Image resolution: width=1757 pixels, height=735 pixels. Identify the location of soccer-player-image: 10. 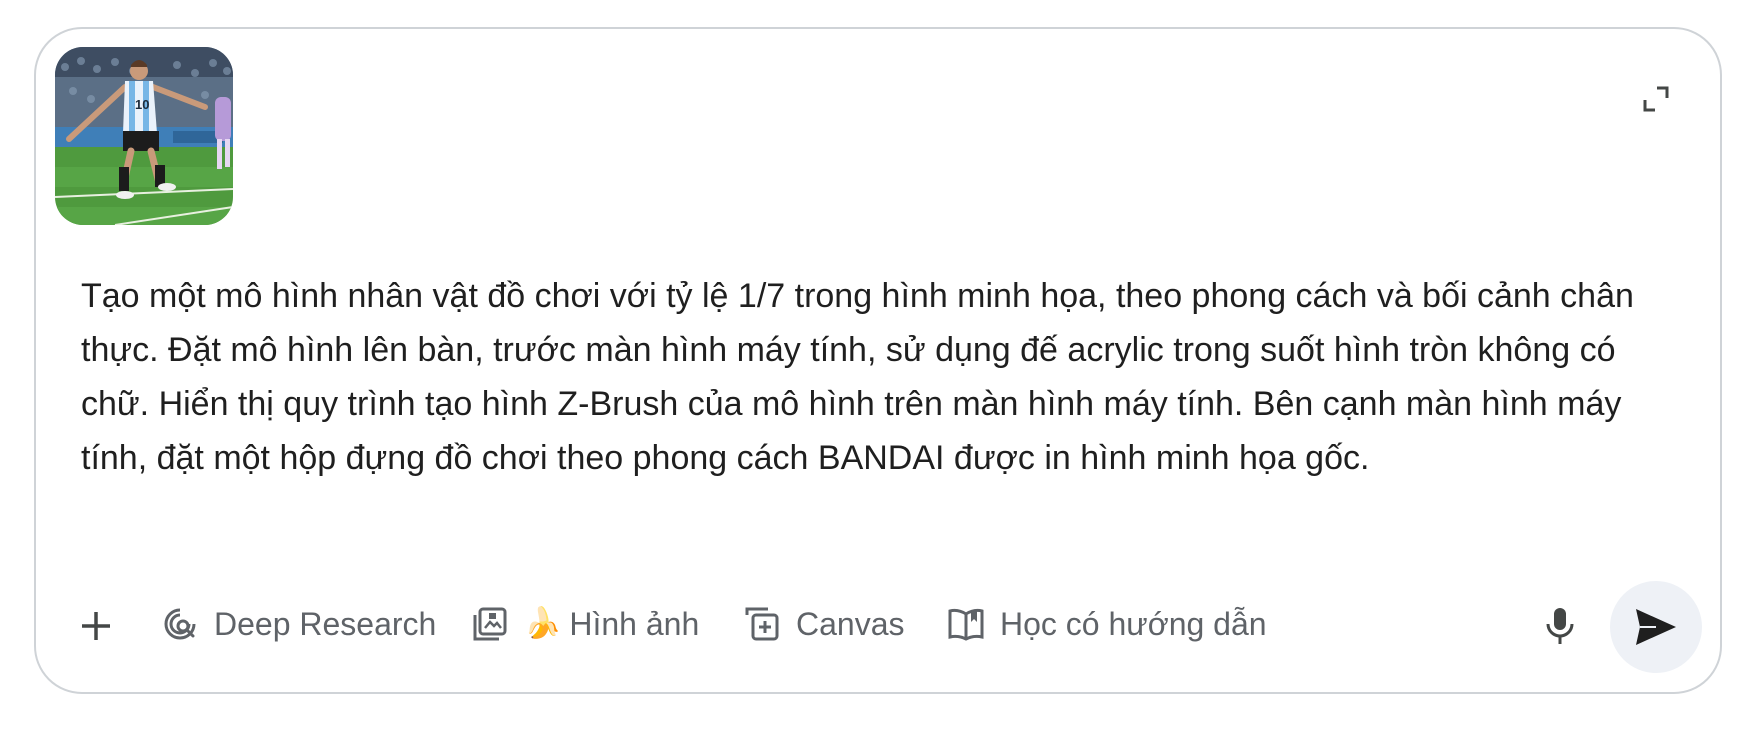
(144, 136).